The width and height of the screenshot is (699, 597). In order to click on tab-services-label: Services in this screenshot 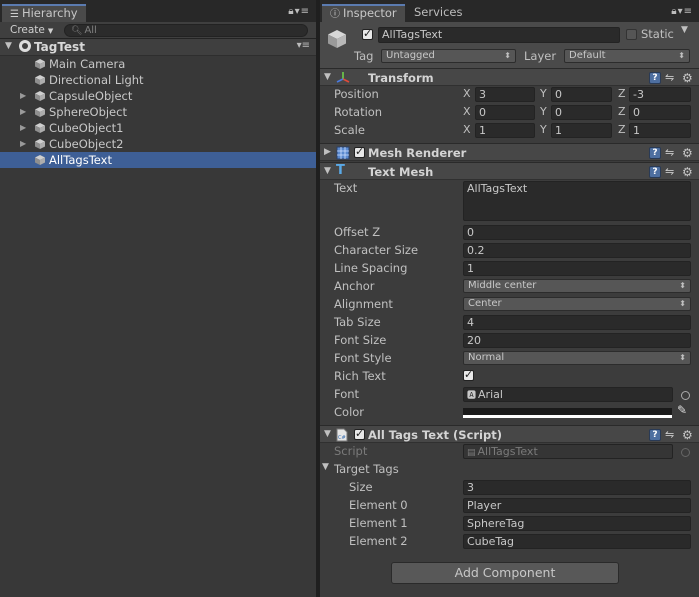, I will do `click(438, 12)`.